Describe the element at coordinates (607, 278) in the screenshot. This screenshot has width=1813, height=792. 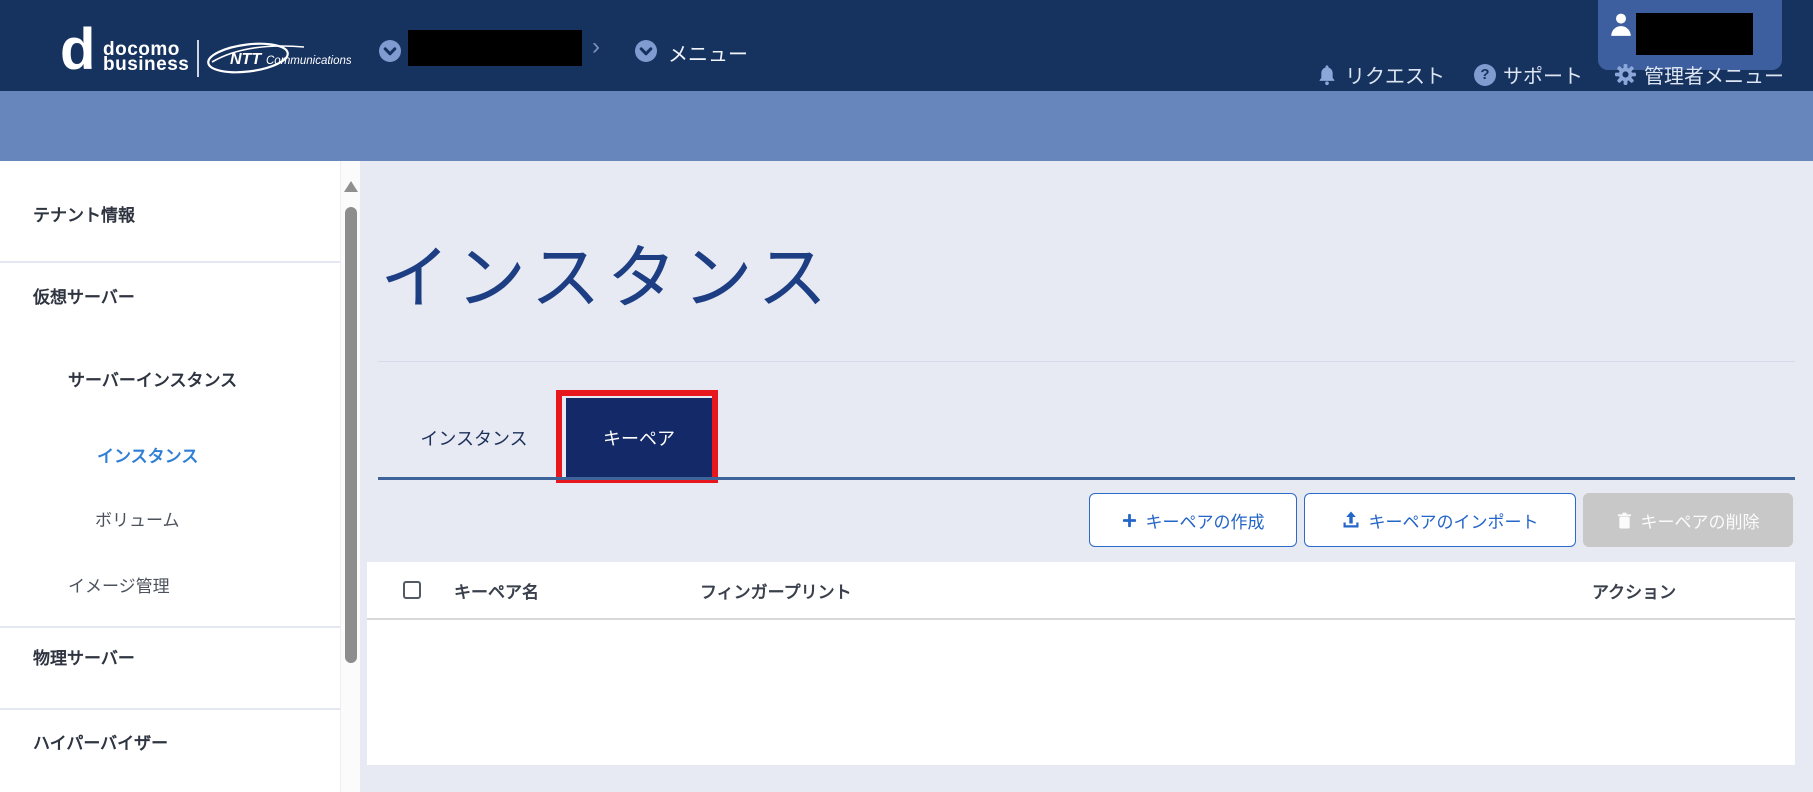
I see `page-title: インスタンス` at that location.